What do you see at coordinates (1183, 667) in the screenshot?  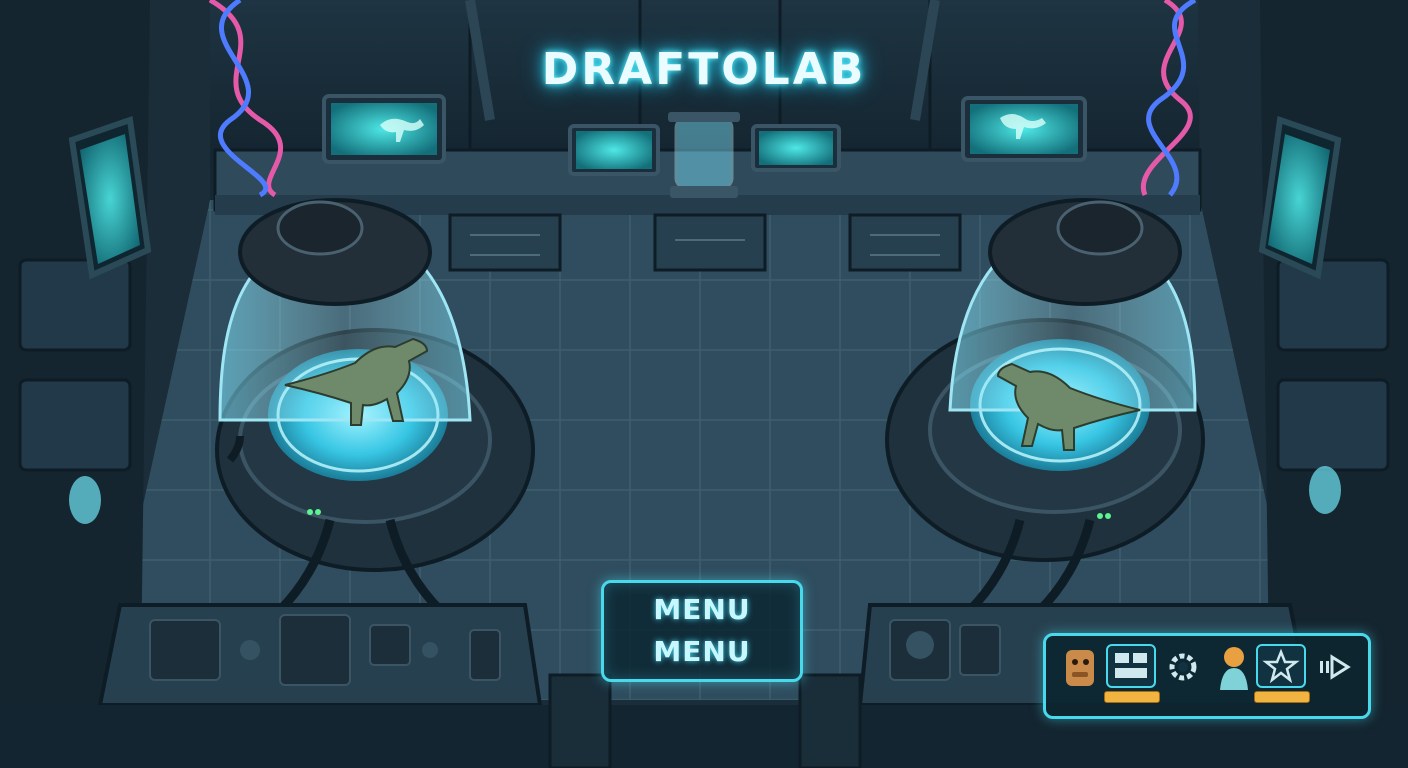 I see `gear-icon` at bounding box center [1183, 667].